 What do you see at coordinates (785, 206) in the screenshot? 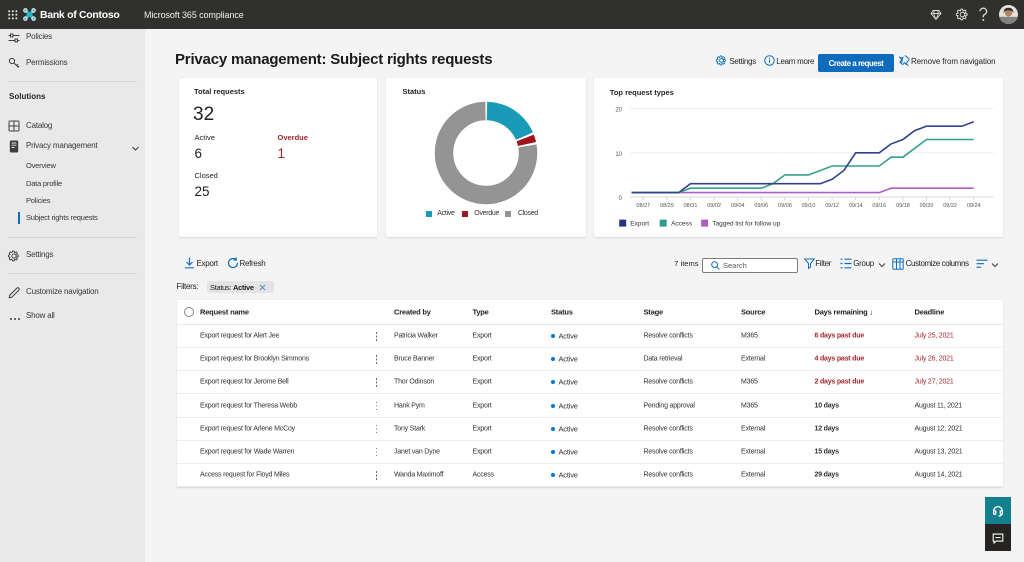
I see `svg-text: 09/08` at bounding box center [785, 206].